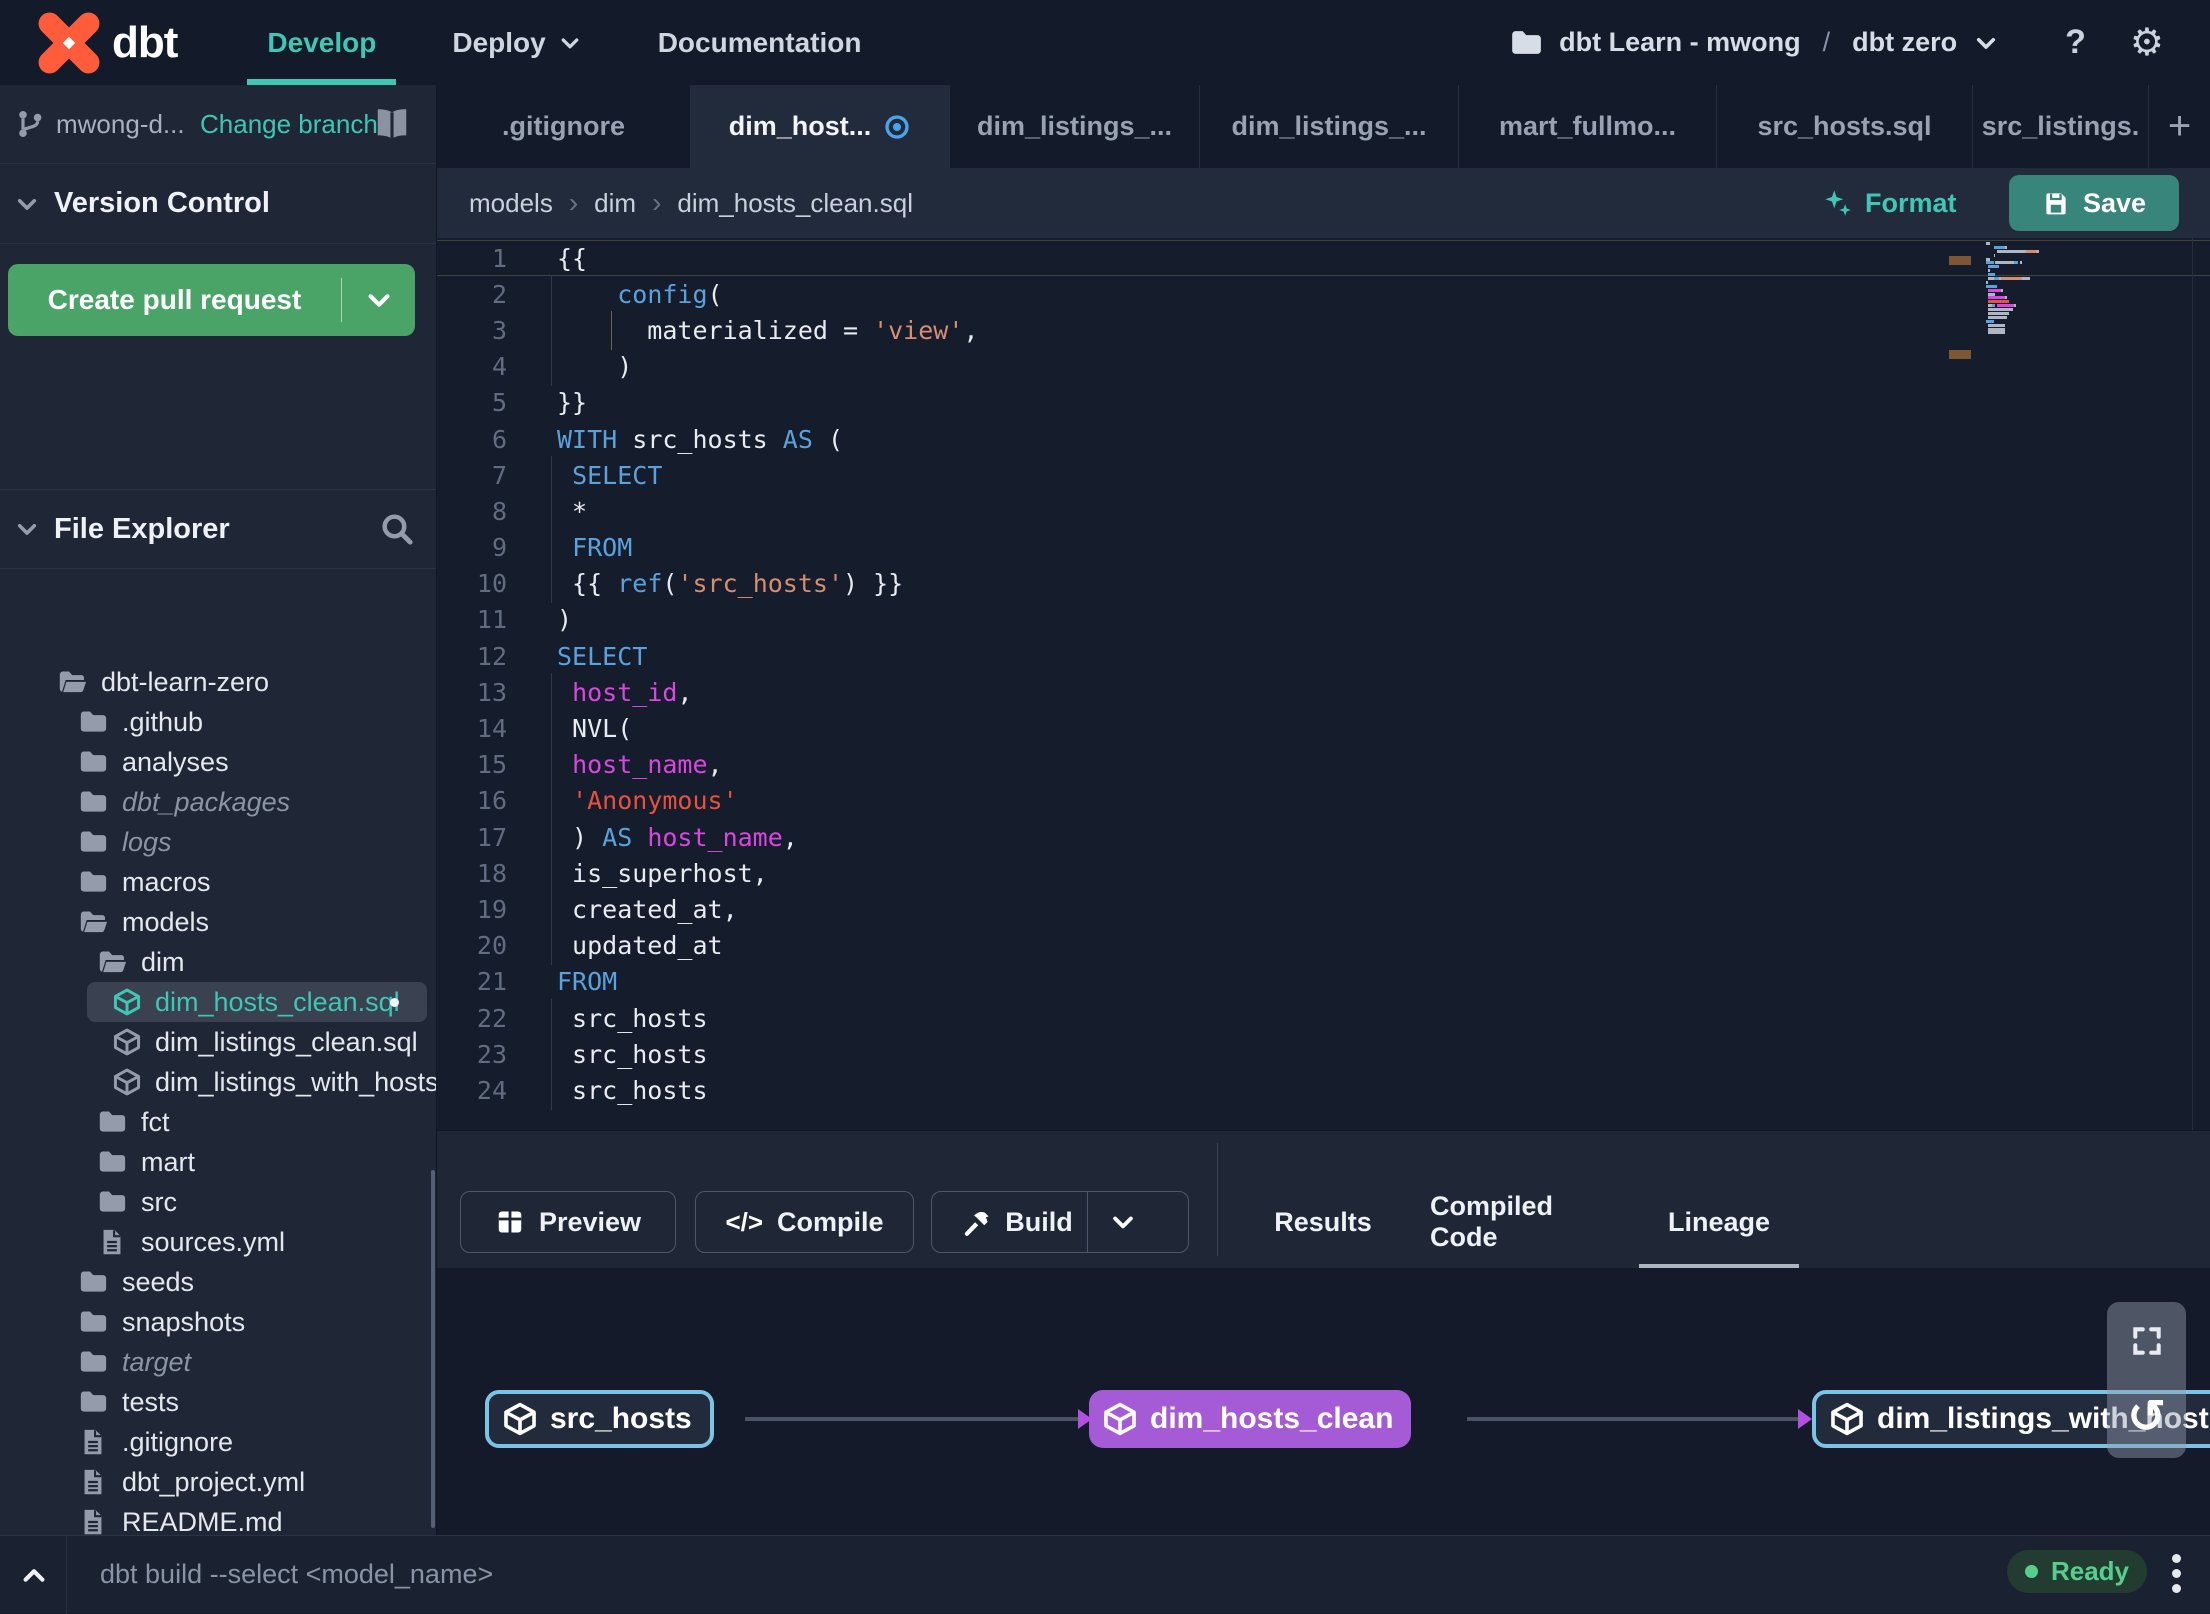 Image resolution: width=2210 pixels, height=1614 pixels. I want to click on help-button: ?, so click(2075, 42).